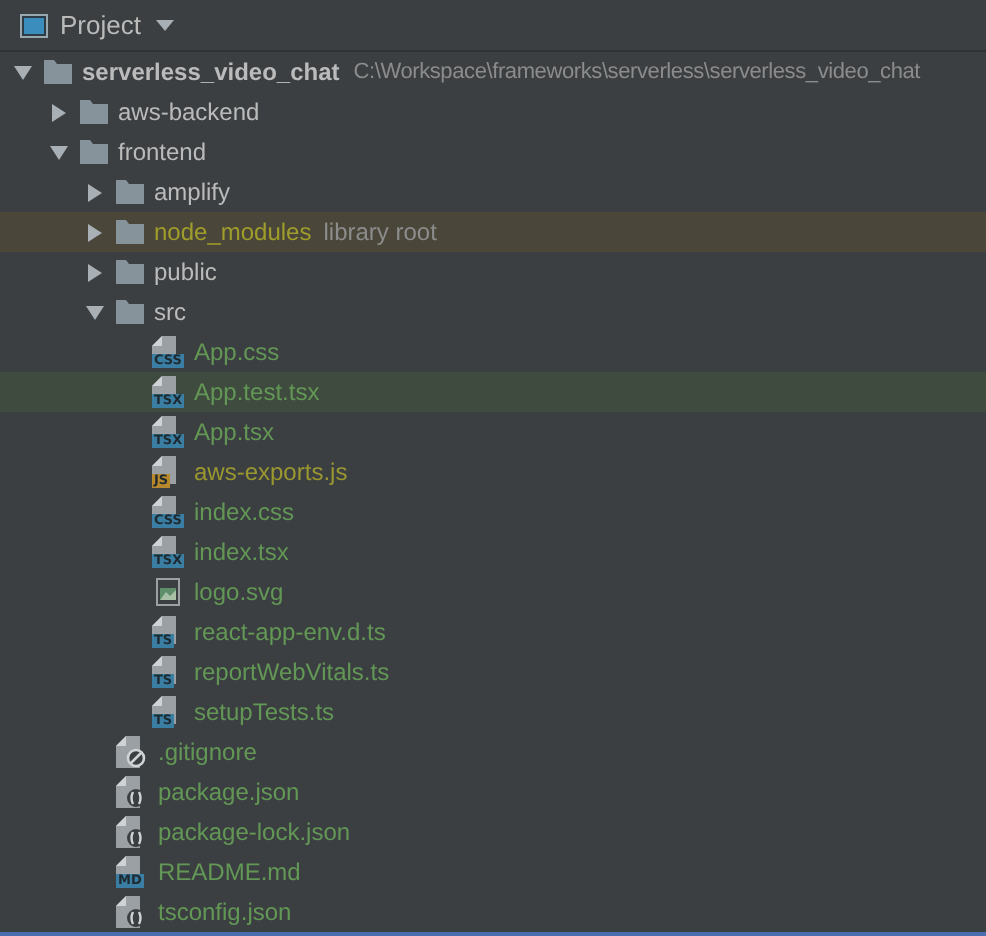 The width and height of the screenshot is (986, 936). Describe the element at coordinates (132, 752) in the screenshot. I see `ignored-file-icon` at that location.